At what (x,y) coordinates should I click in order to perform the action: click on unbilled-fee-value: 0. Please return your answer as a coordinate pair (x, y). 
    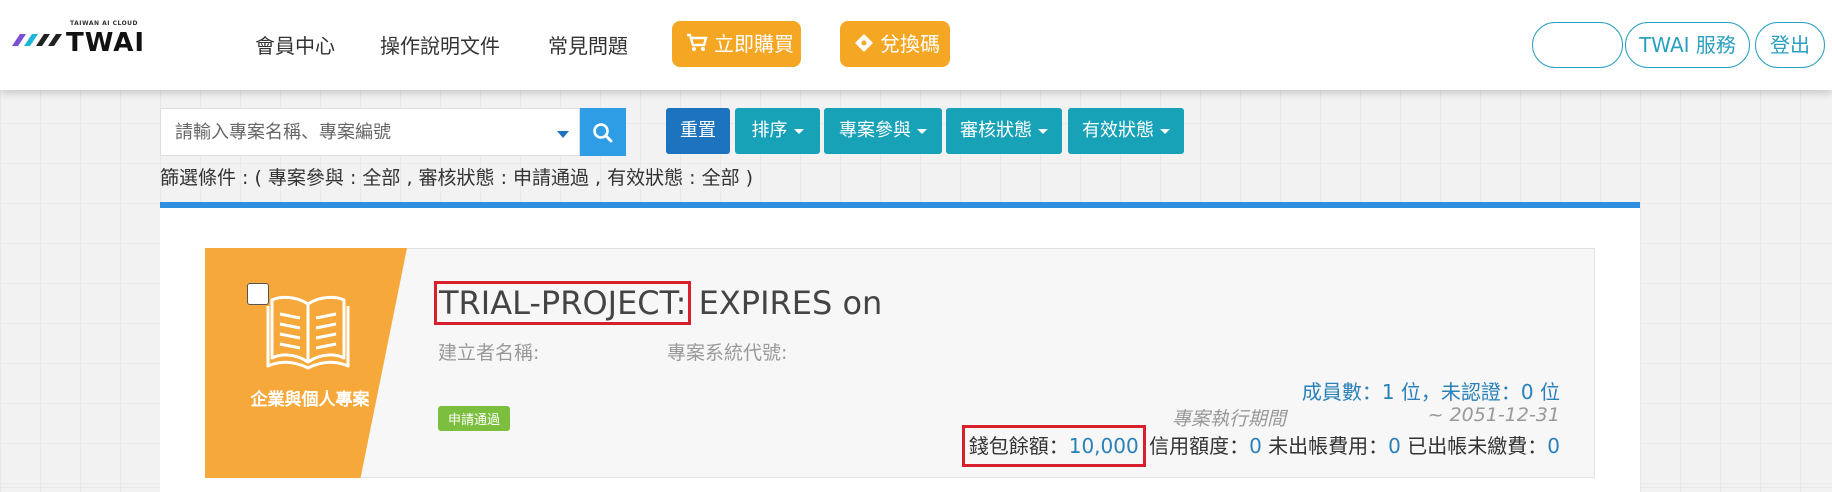
    Looking at the image, I should click on (1394, 446).